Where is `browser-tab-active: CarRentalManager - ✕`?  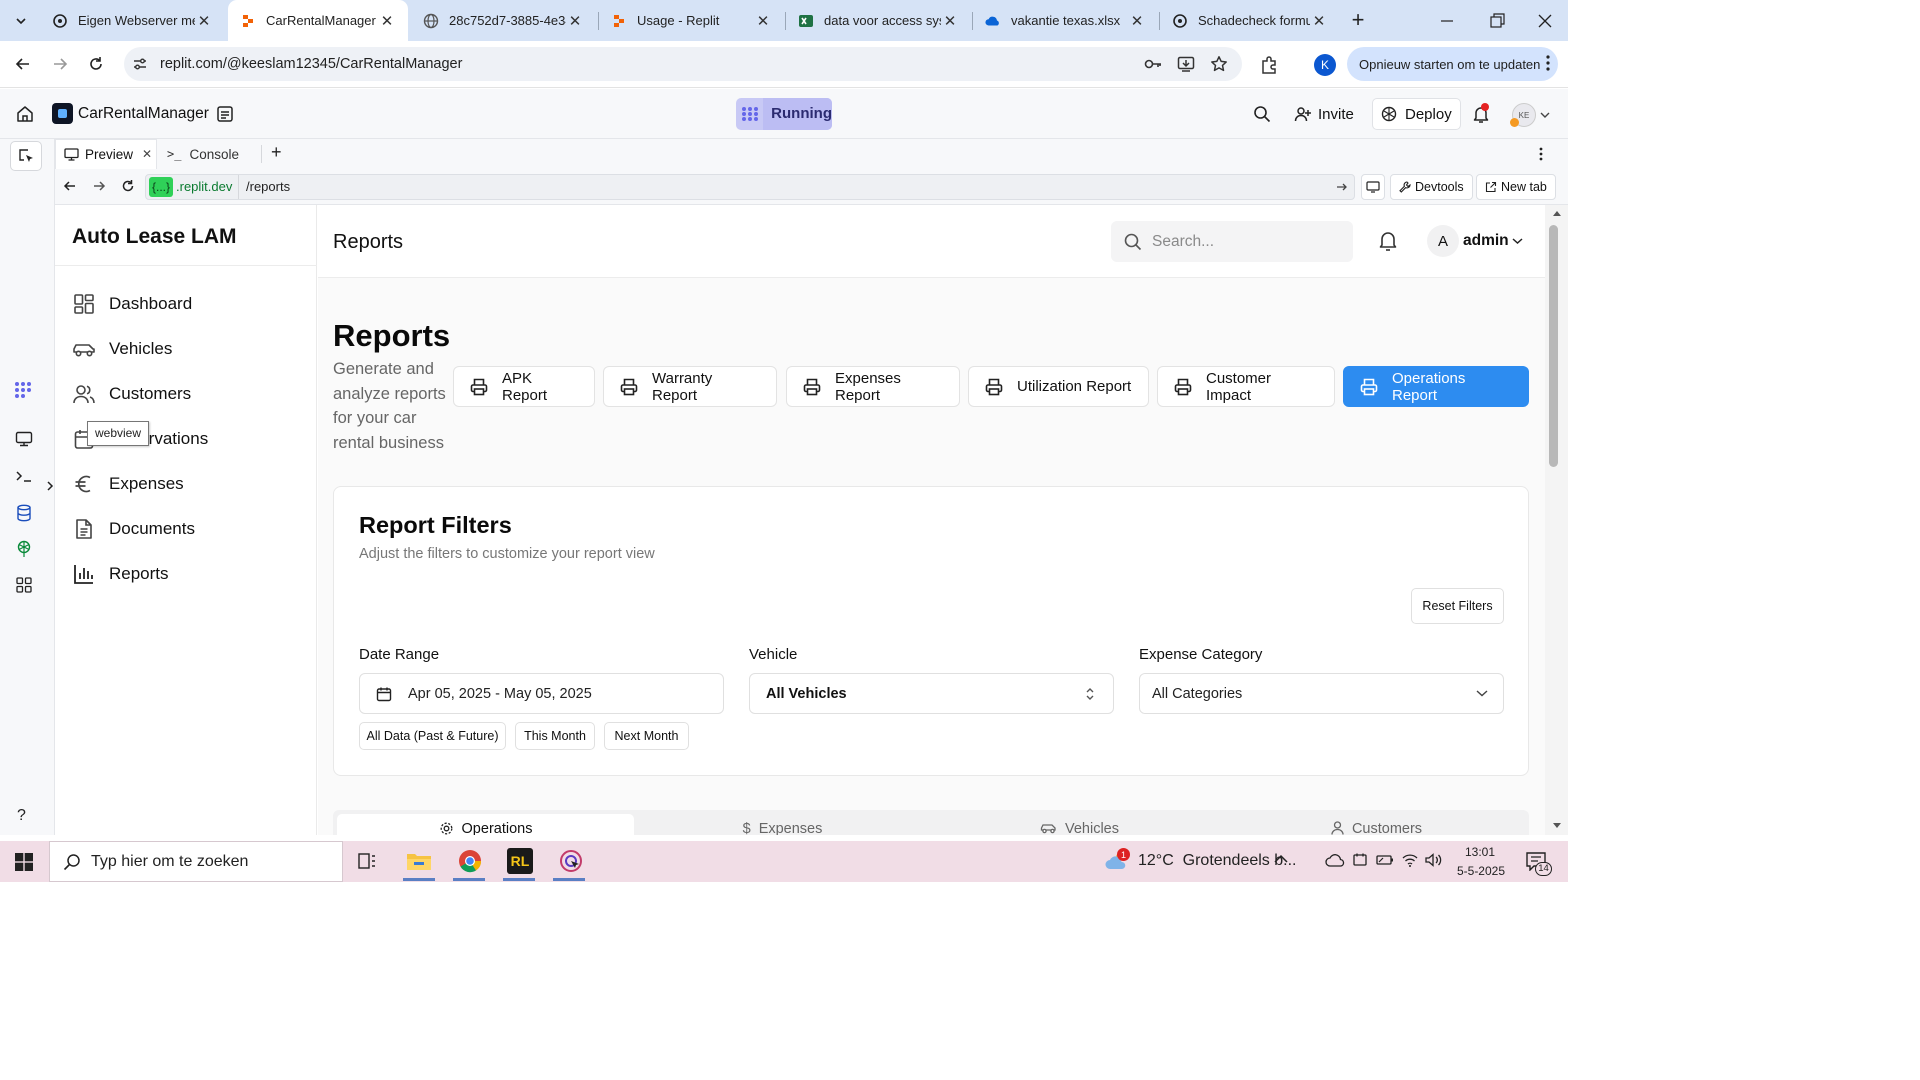
browser-tab-active: CarRentalManager - ✕ is located at coordinates (318, 20).